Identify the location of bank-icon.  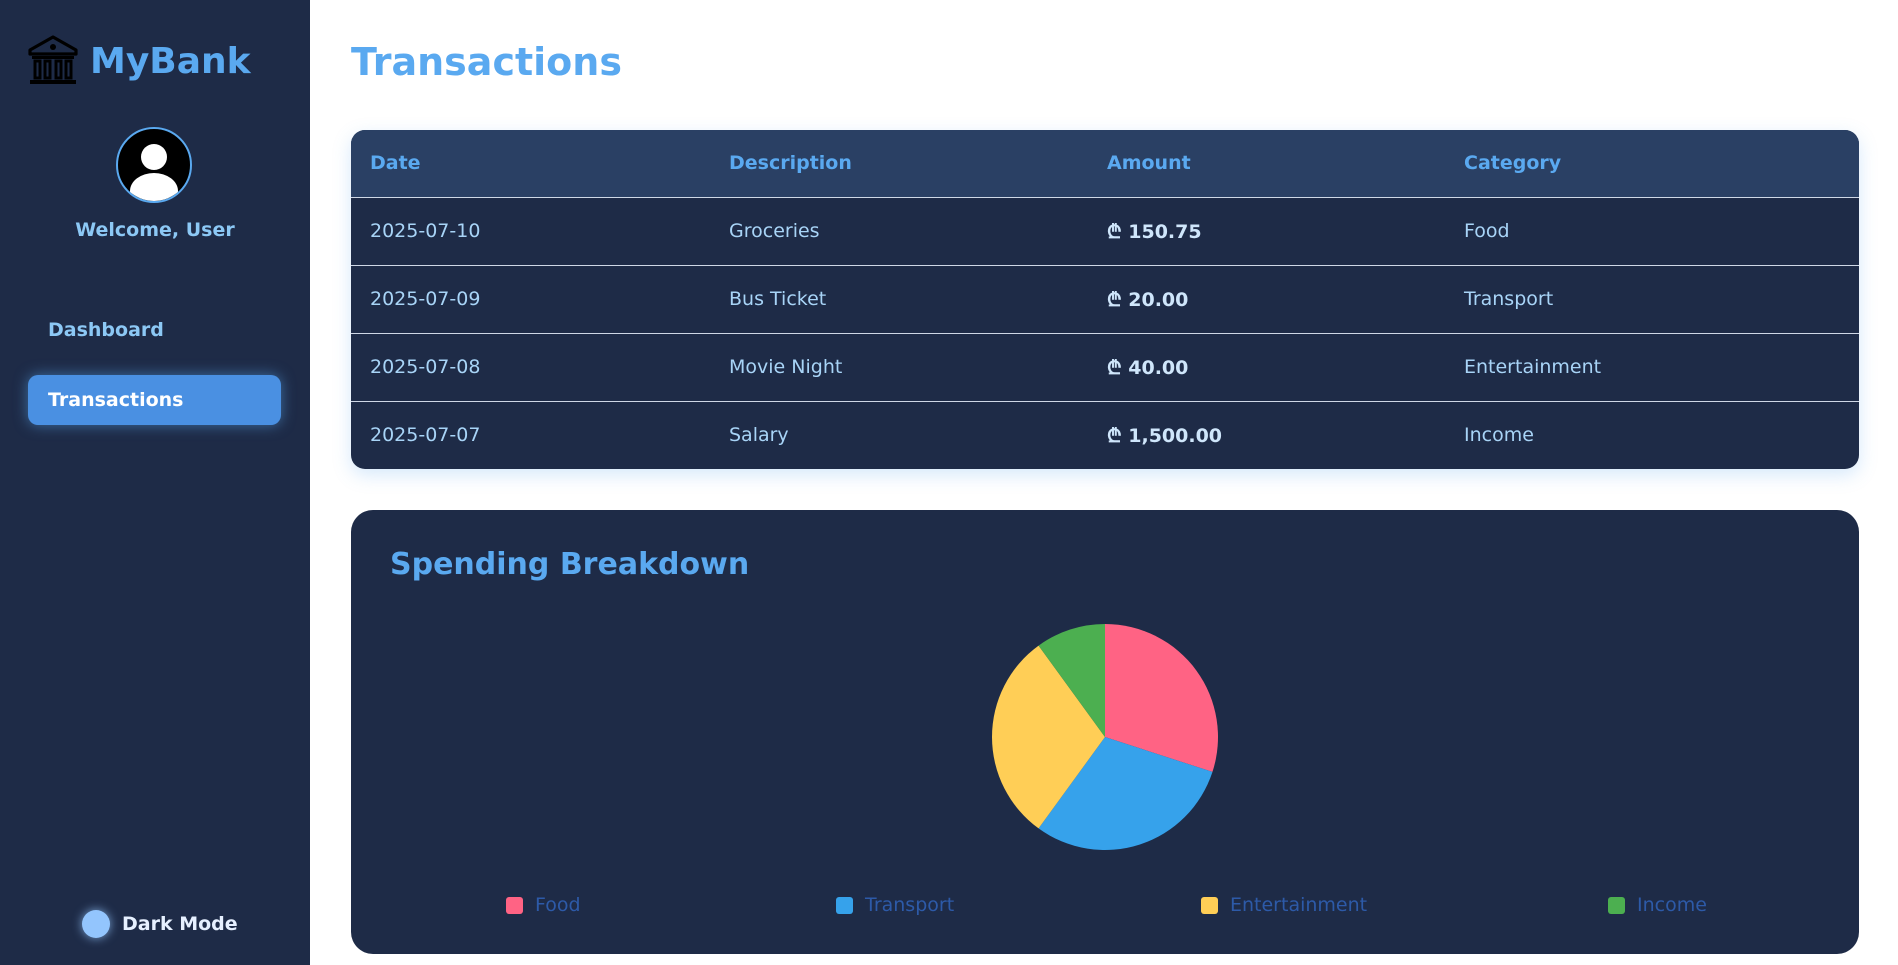
(53, 59).